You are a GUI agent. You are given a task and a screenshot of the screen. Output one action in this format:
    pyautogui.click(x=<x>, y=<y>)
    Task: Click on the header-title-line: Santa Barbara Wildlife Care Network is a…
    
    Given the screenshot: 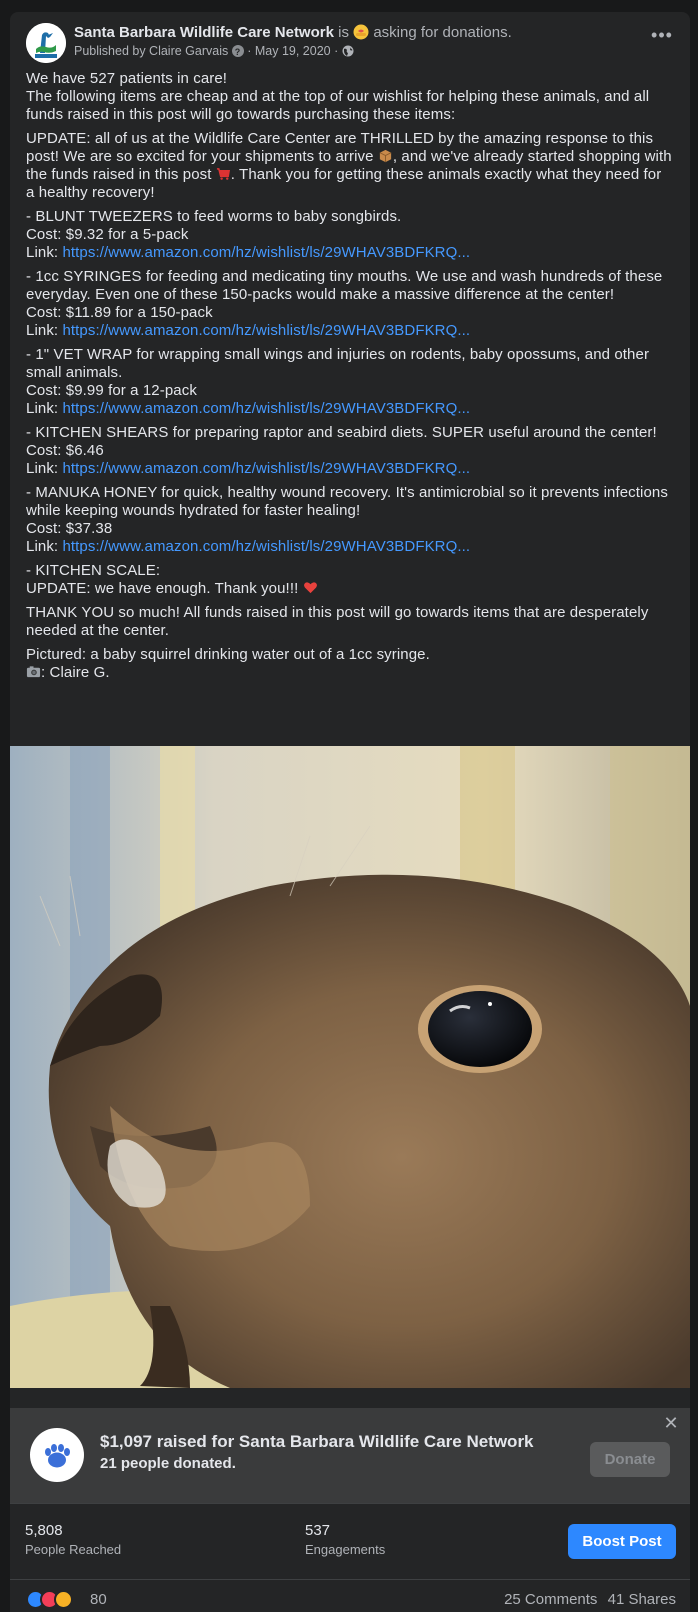 What is the action you would take?
    pyautogui.click(x=352, y=33)
    